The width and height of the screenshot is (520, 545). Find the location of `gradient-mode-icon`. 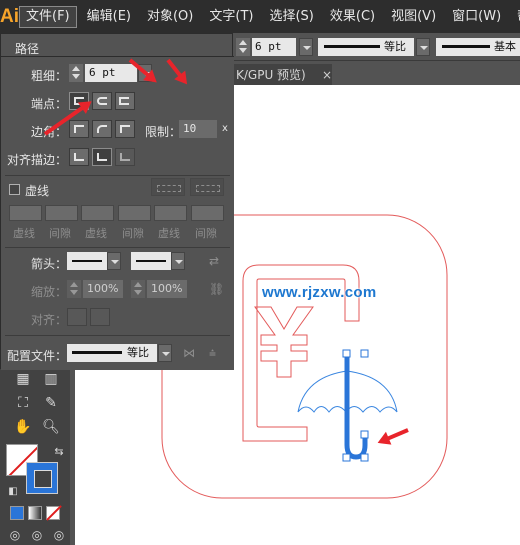

gradient-mode-icon is located at coordinates (35, 513).